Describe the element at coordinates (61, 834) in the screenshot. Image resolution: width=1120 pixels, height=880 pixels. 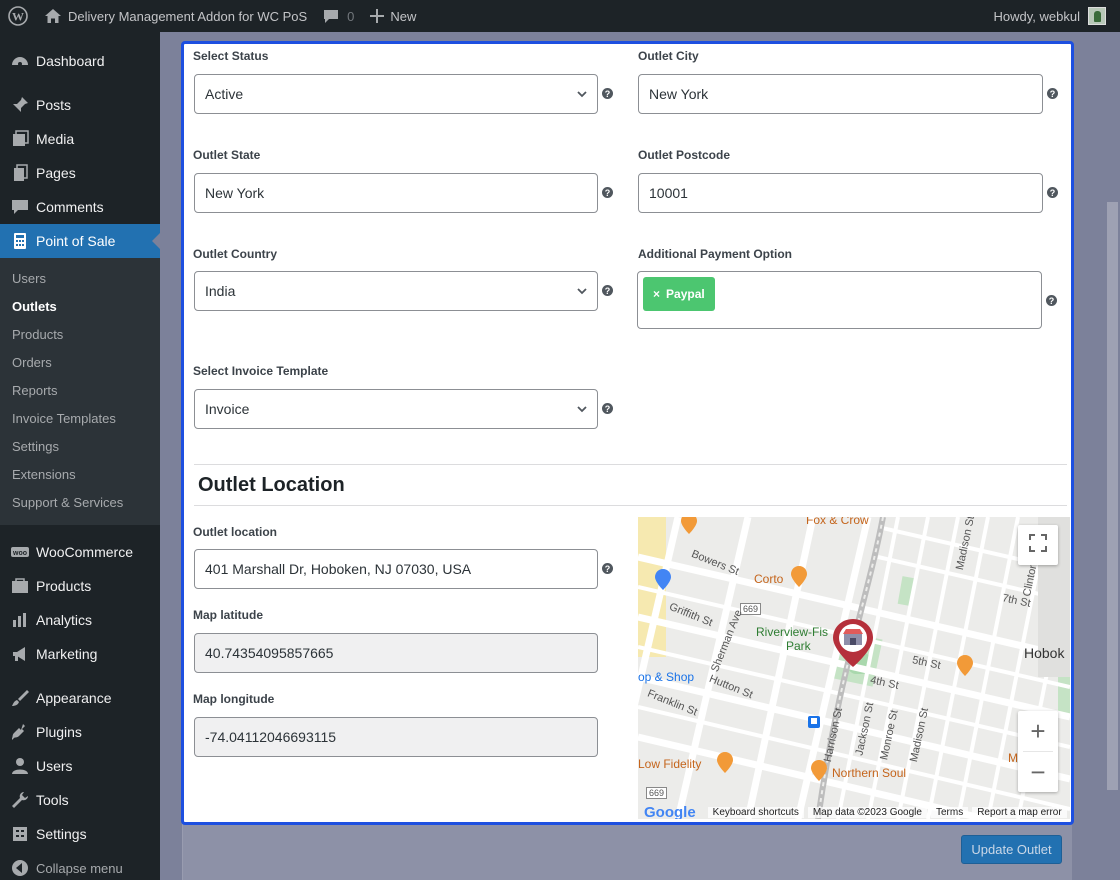
I see `menu-label: Settings` at that location.